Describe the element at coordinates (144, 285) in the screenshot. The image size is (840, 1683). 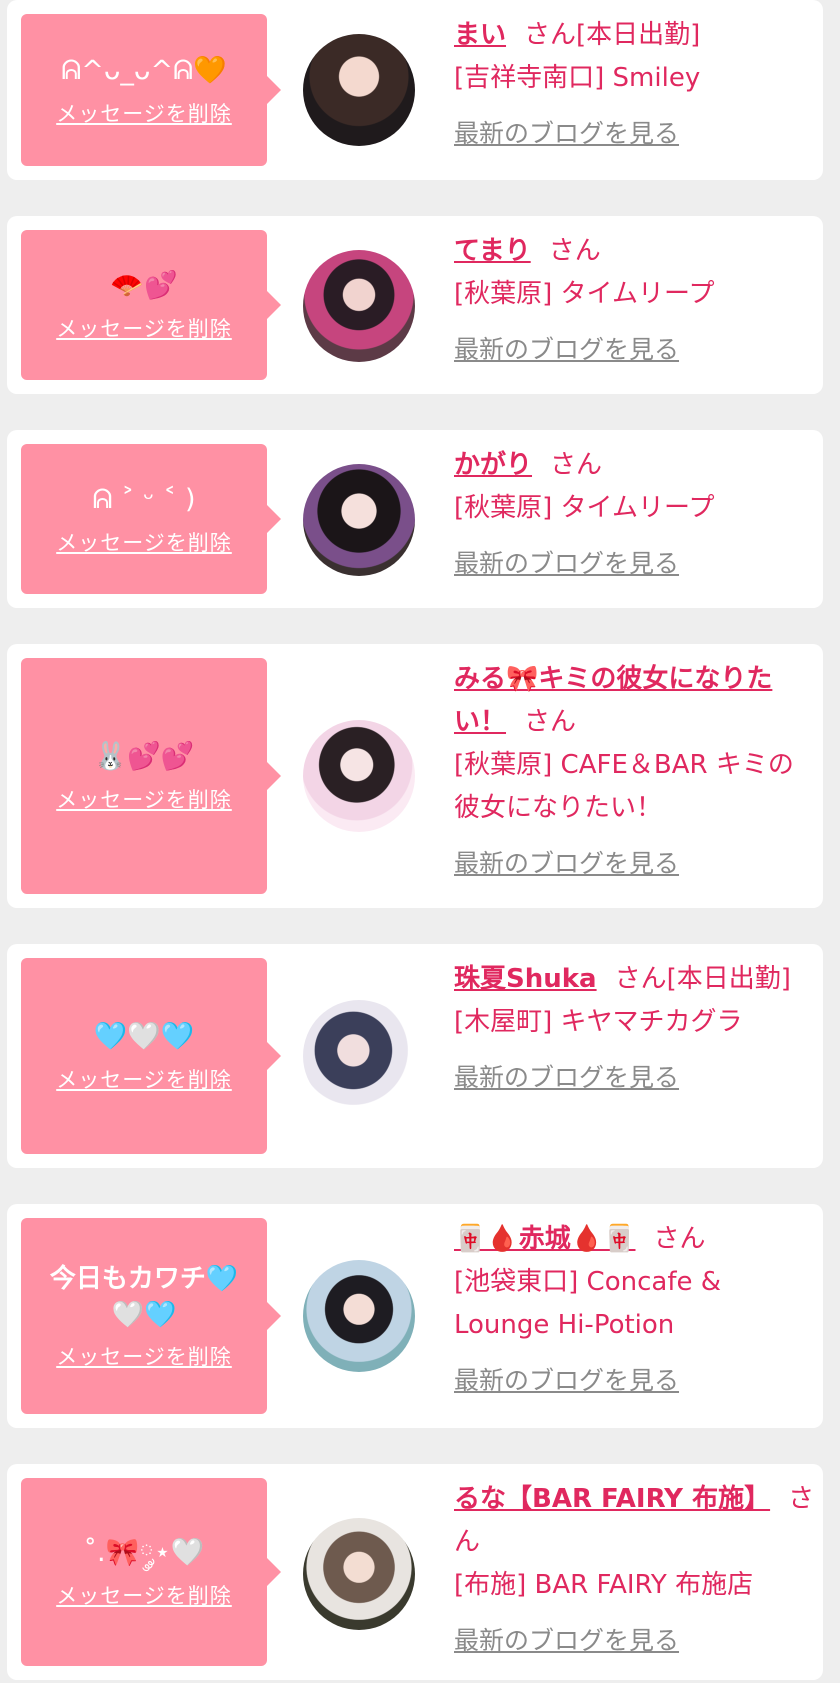
I see `message-text: 🪭💕` at that location.